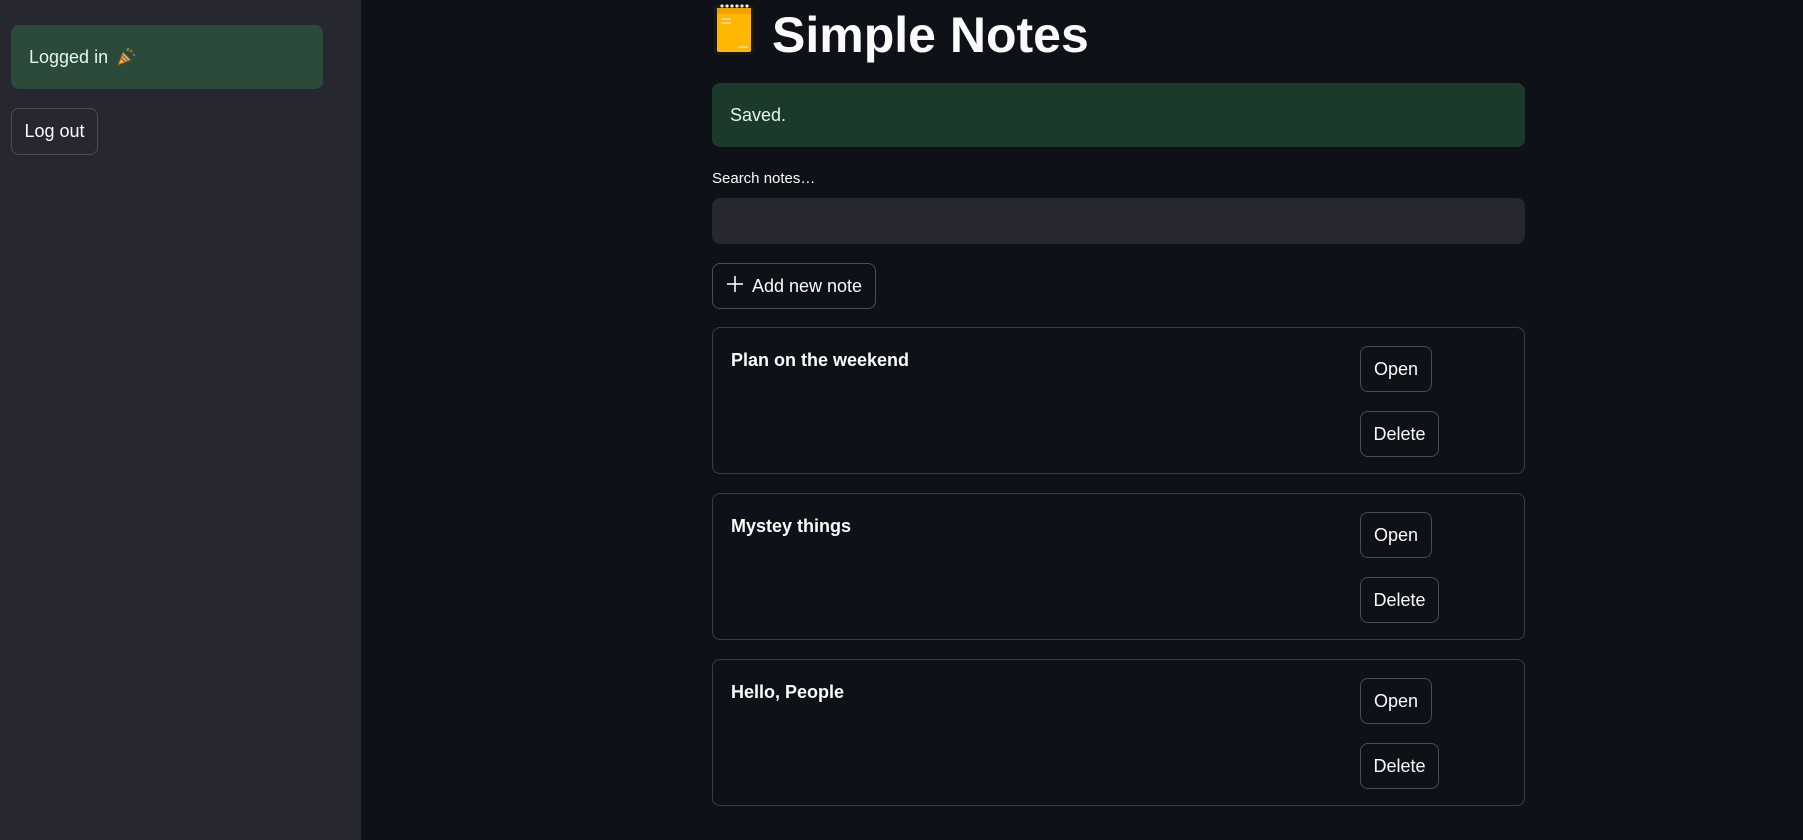 This screenshot has width=1803, height=840. Describe the element at coordinates (1118, 566) in the screenshot. I see `note-card: Mystey things Open Delete` at that location.